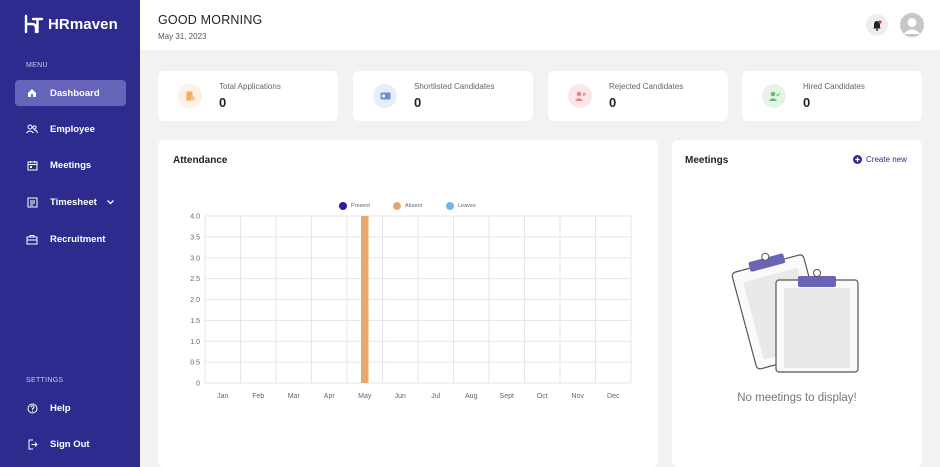 Image resolution: width=940 pixels, height=467 pixels. What do you see at coordinates (190, 96) in the screenshot?
I see `document-icon` at bounding box center [190, 96].